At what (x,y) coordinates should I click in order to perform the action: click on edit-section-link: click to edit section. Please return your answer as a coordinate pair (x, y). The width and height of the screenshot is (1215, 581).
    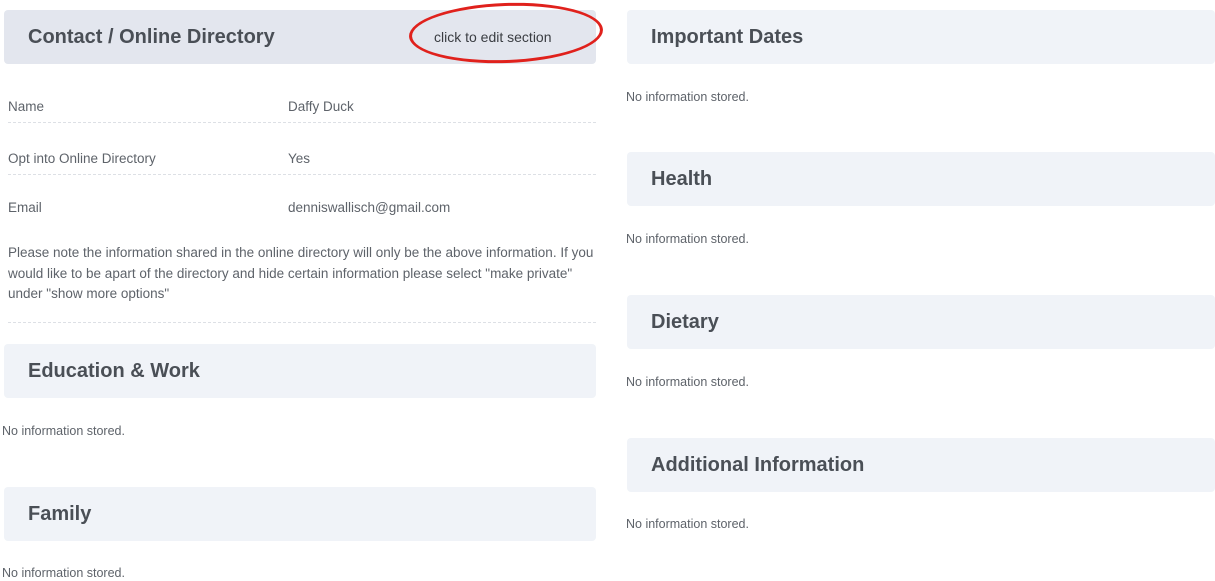
    Looking at the image, I should click on (493, 37).